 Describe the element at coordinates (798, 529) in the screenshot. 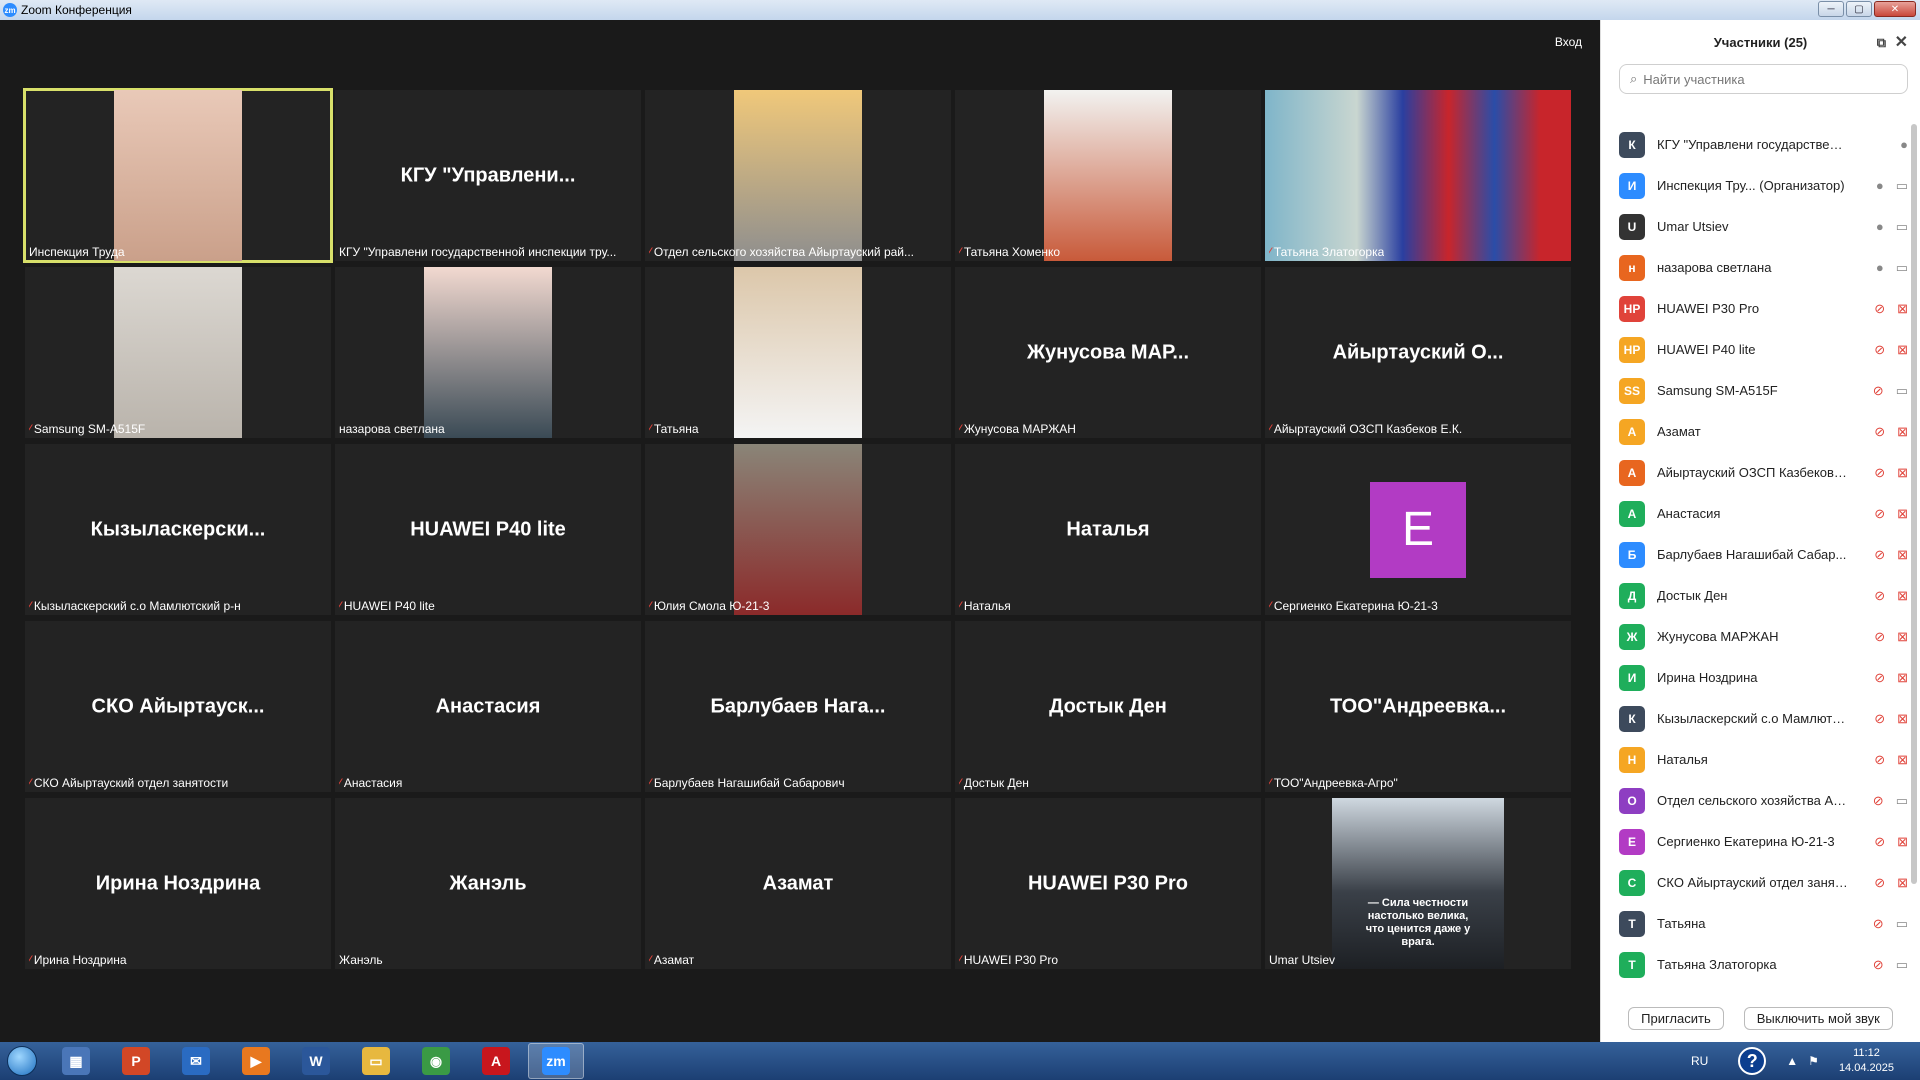

I see `video-tile: ⁄ Юлия Смола Ю-21-3` at that location.